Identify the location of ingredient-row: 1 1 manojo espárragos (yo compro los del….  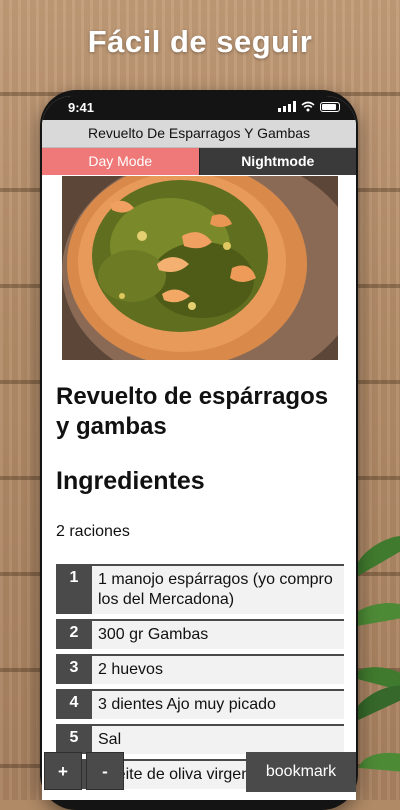
(200, 589).